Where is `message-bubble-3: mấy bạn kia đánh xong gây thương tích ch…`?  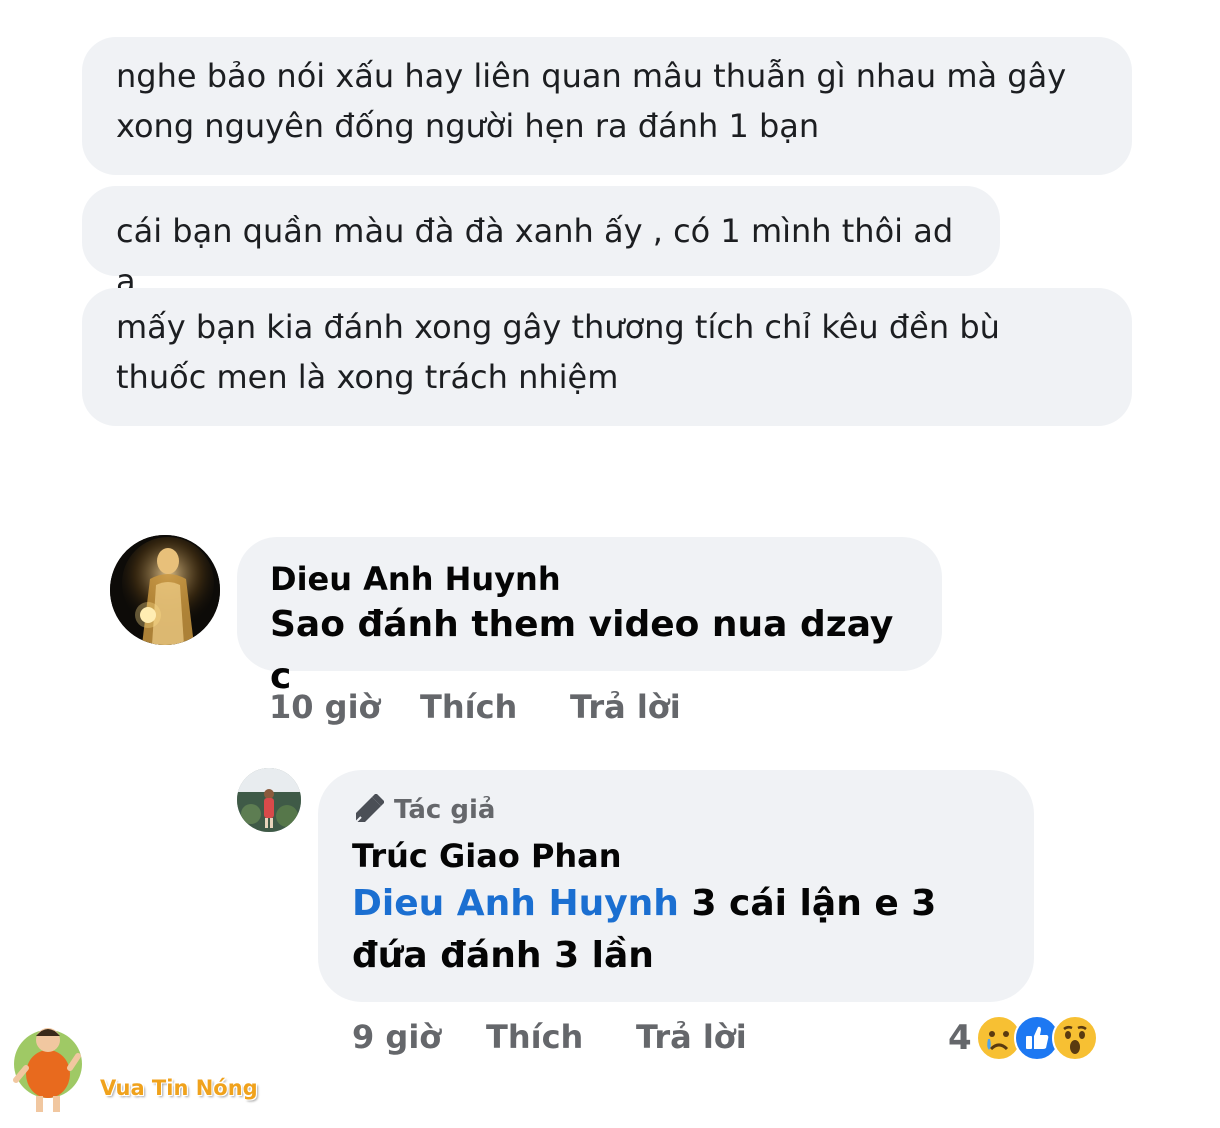
message-bubble-3: mấy bạn kia đánh xong gây thương tích ch… is located at coordinates (607, 357).